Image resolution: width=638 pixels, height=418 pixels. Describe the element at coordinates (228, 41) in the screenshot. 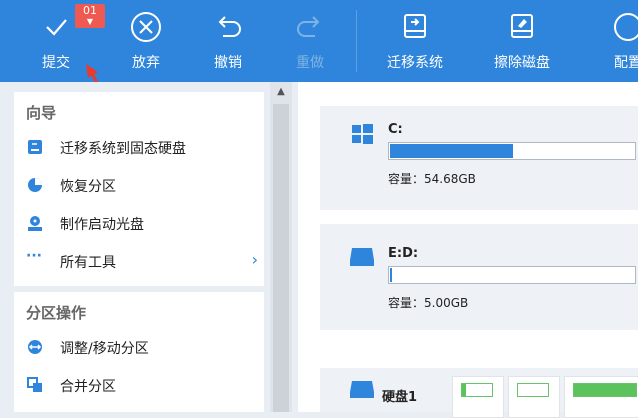

I see `undo-button: 撤销` at that location.